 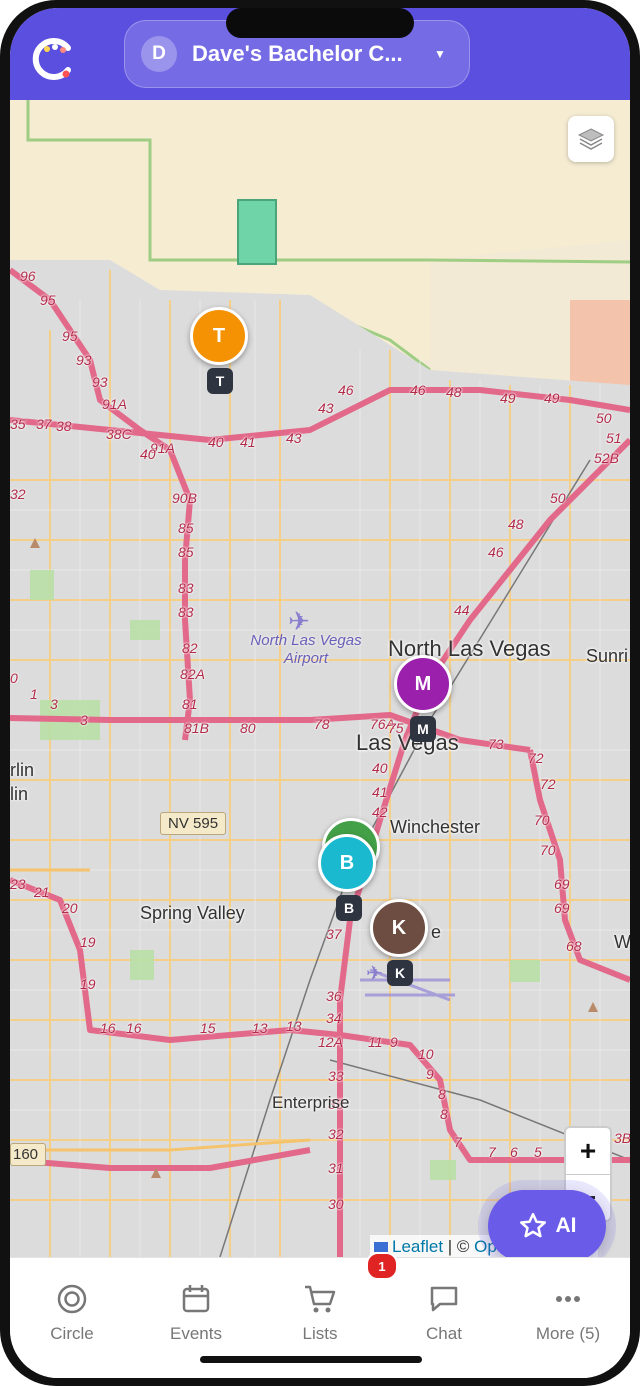 What do you see at coordinates (186, 552) in the screenshot?
I see `route-number-label: 85` at bounding box center [186, 552].